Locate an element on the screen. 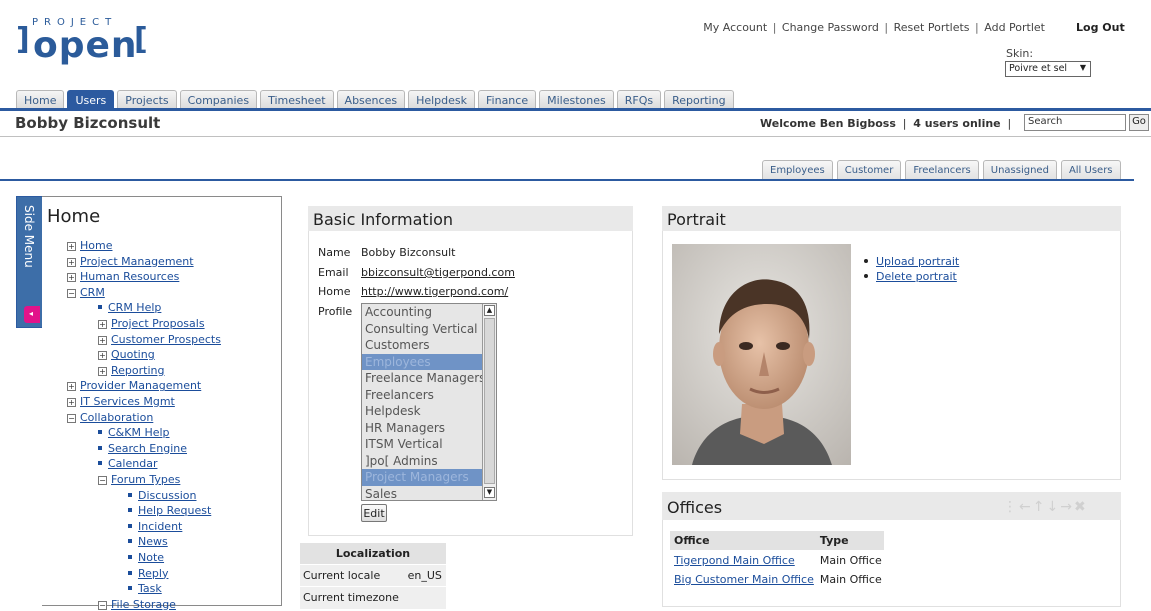 This screenshot has width=1151, height=611. upload-portrait-link: Upload portrait is located at coordinates (917, 261).